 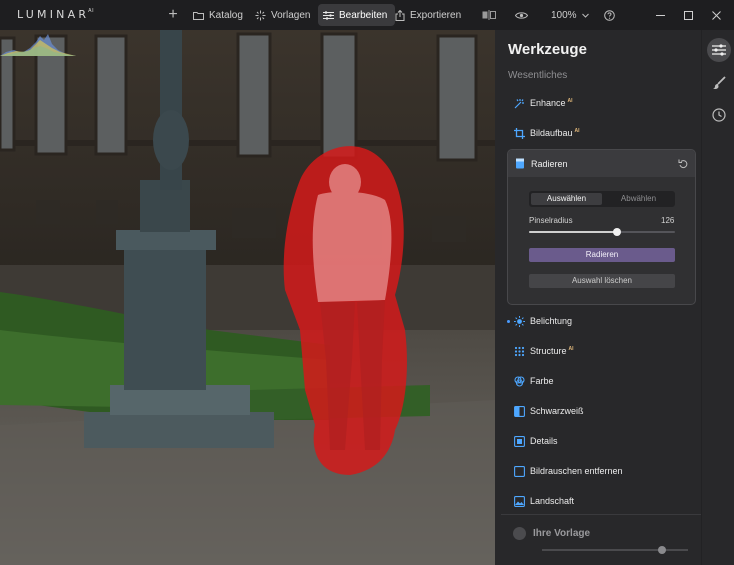 What do you see at coordinates (683, 163) in the screenshot?
I see `reset-icon` at bounding box center [683, 163].